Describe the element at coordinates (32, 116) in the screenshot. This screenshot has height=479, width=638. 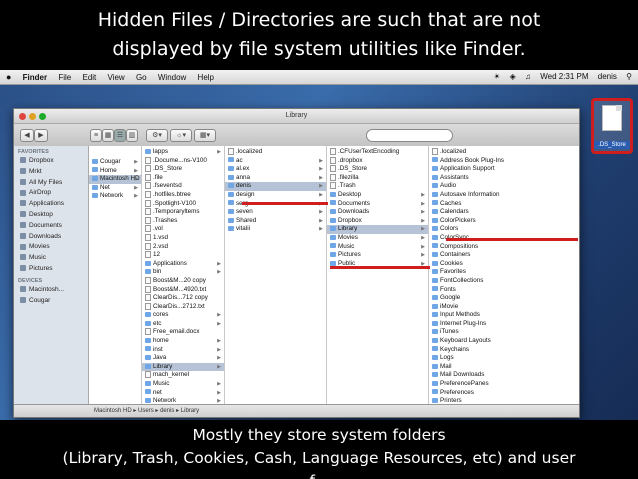
I see `minimize-icon` at that location.